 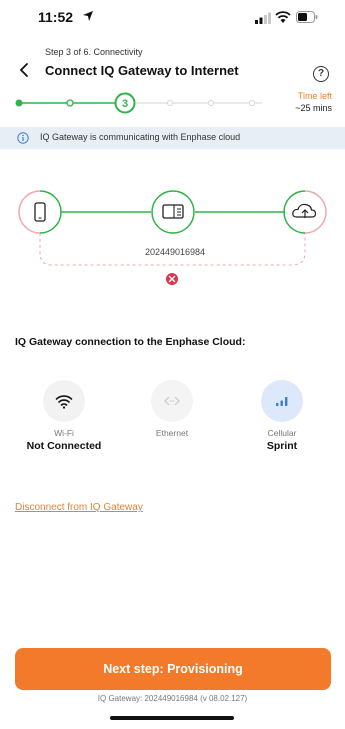 I want to click on wifi-option: Wi-Fi Not Connected, so click(x=64, y=416).